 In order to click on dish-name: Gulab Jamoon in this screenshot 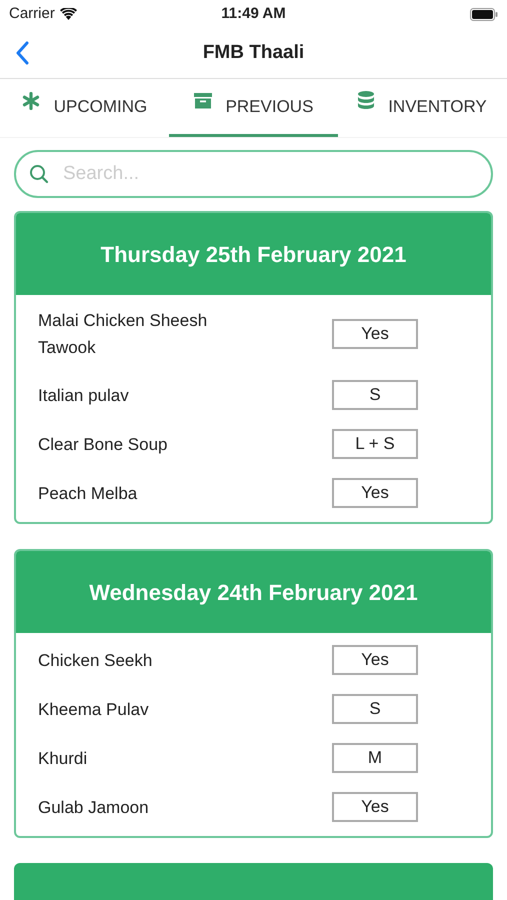, I will do `click(94, 807)`.